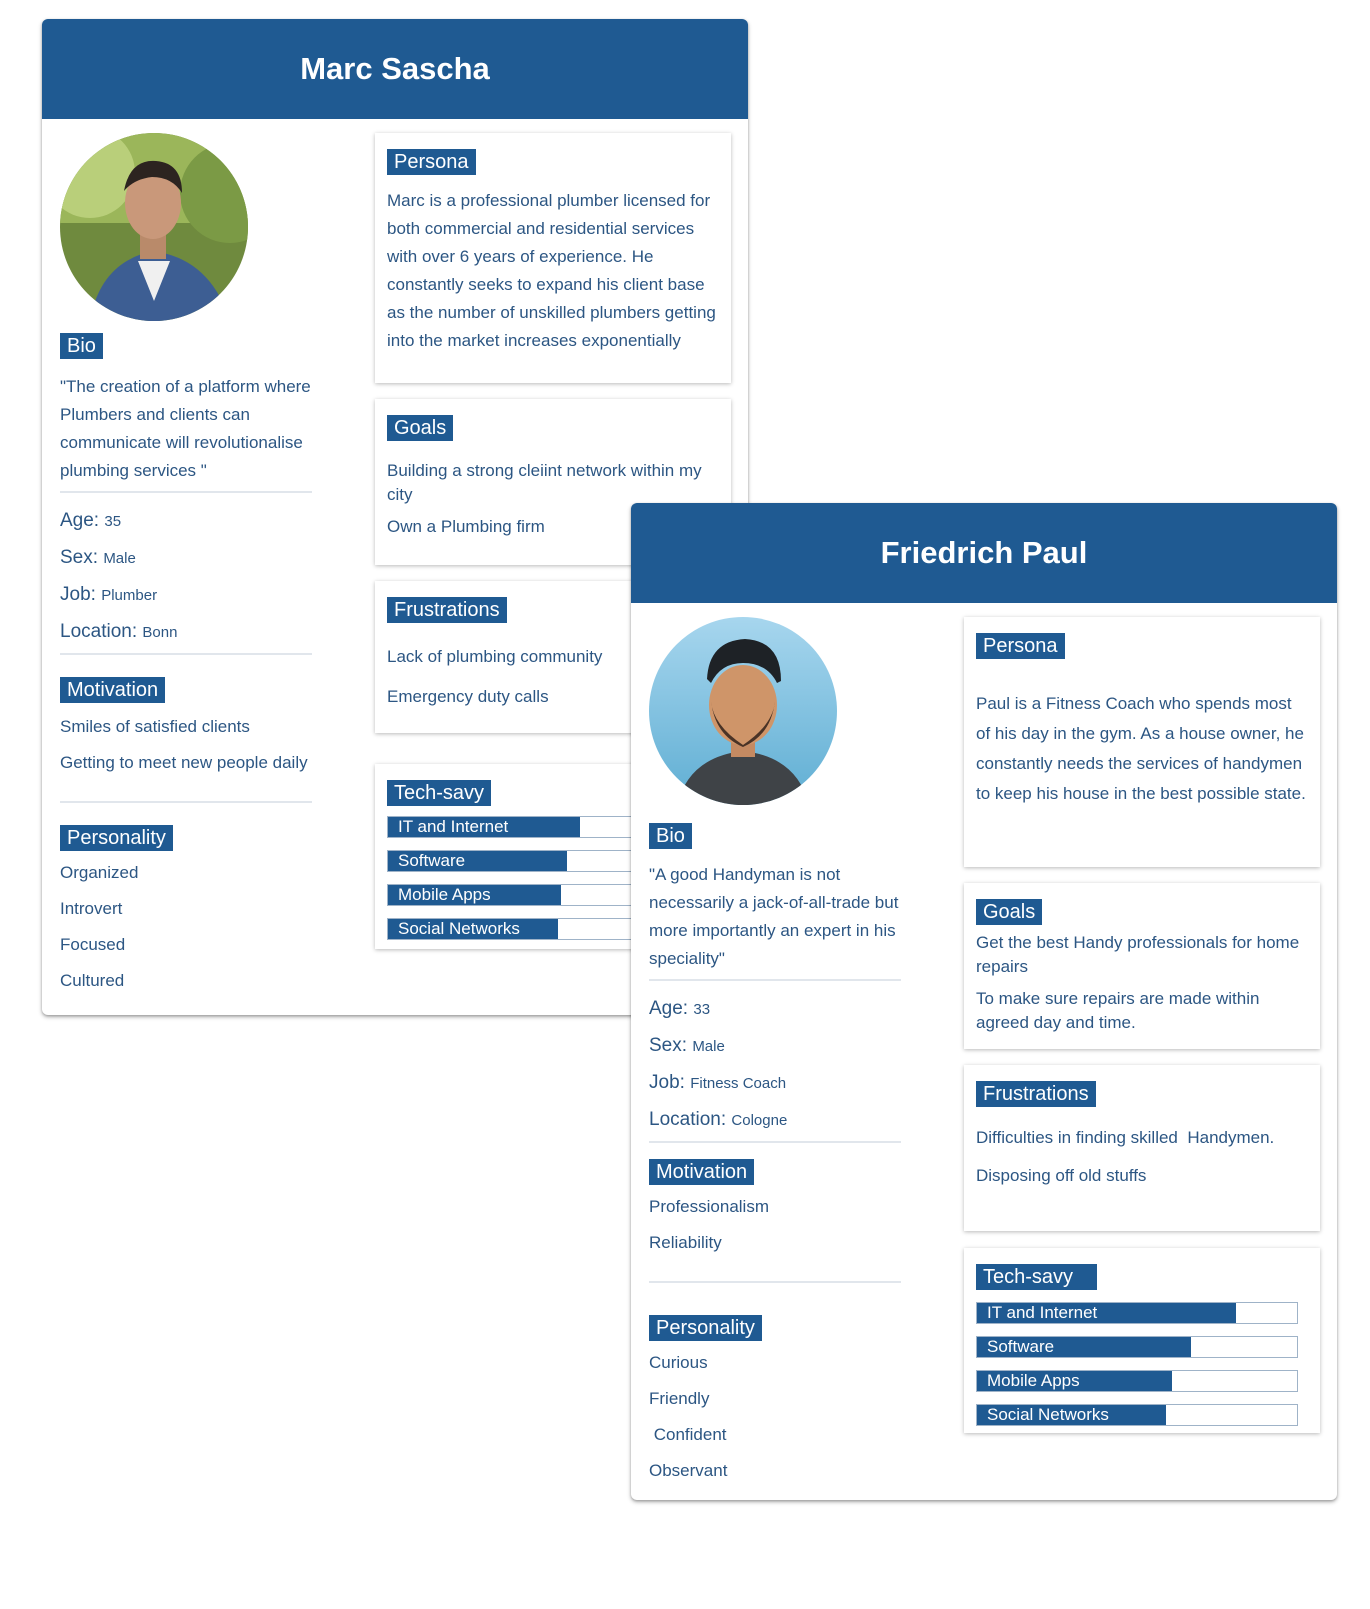  What do you see at coordinates (91, 520) in the screenshot?
I see `age-row: Age: 35` at bounding box center [91, 520].